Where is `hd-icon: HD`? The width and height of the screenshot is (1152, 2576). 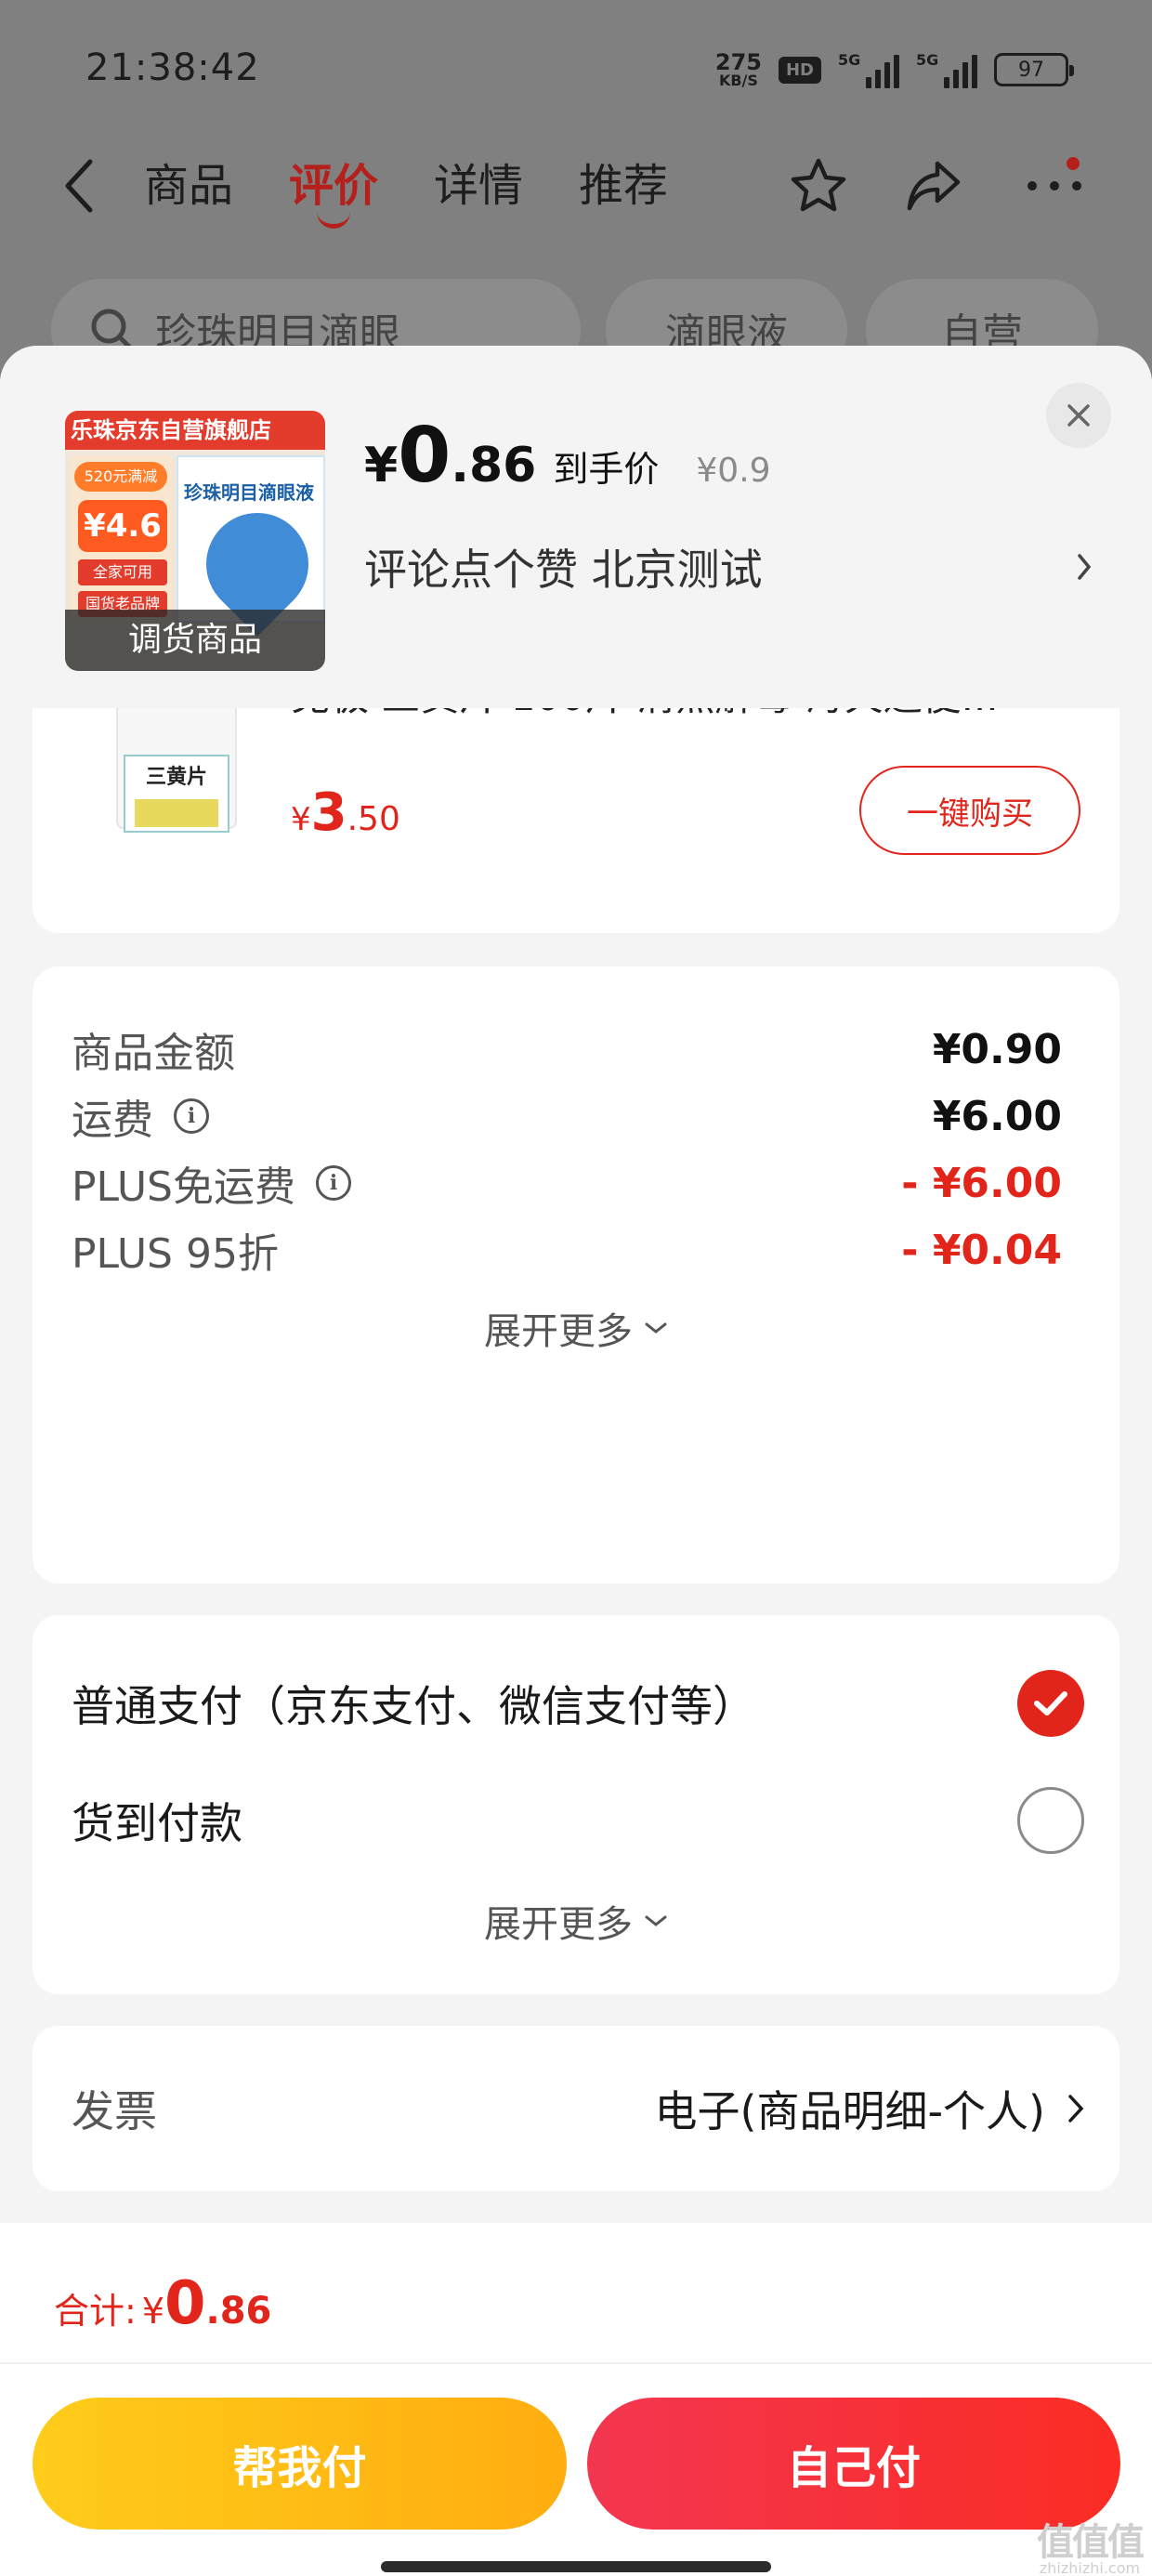 hd-icon: HD is located at coordinates (799, 70).